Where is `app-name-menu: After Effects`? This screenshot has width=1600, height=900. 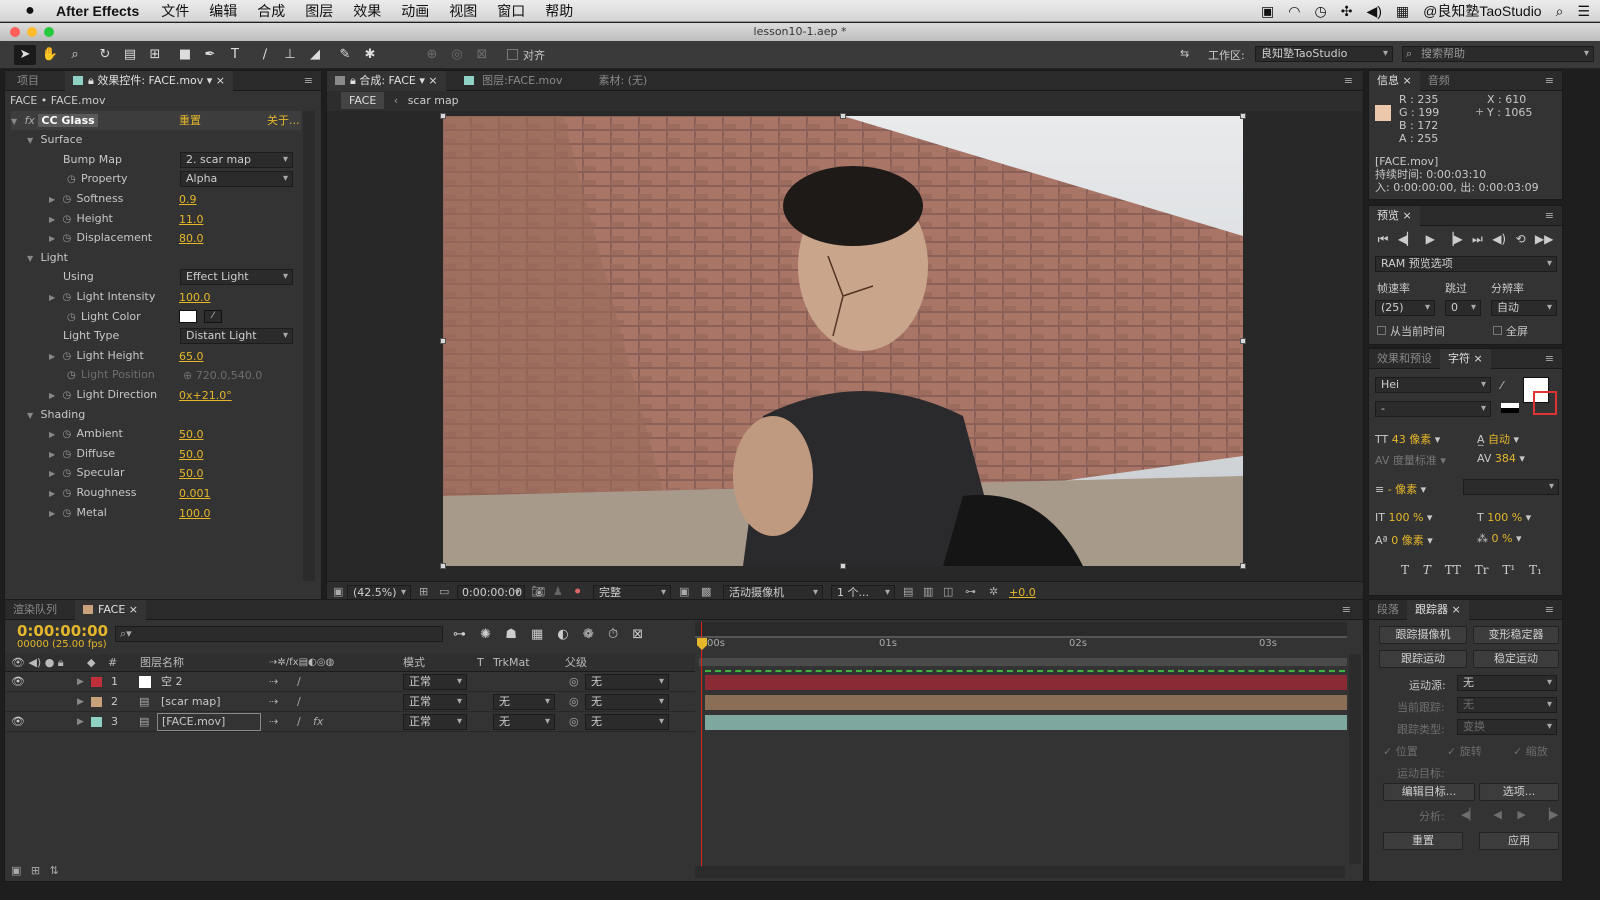
app-name-menu: After Effects is located at coordinates (97, 11).